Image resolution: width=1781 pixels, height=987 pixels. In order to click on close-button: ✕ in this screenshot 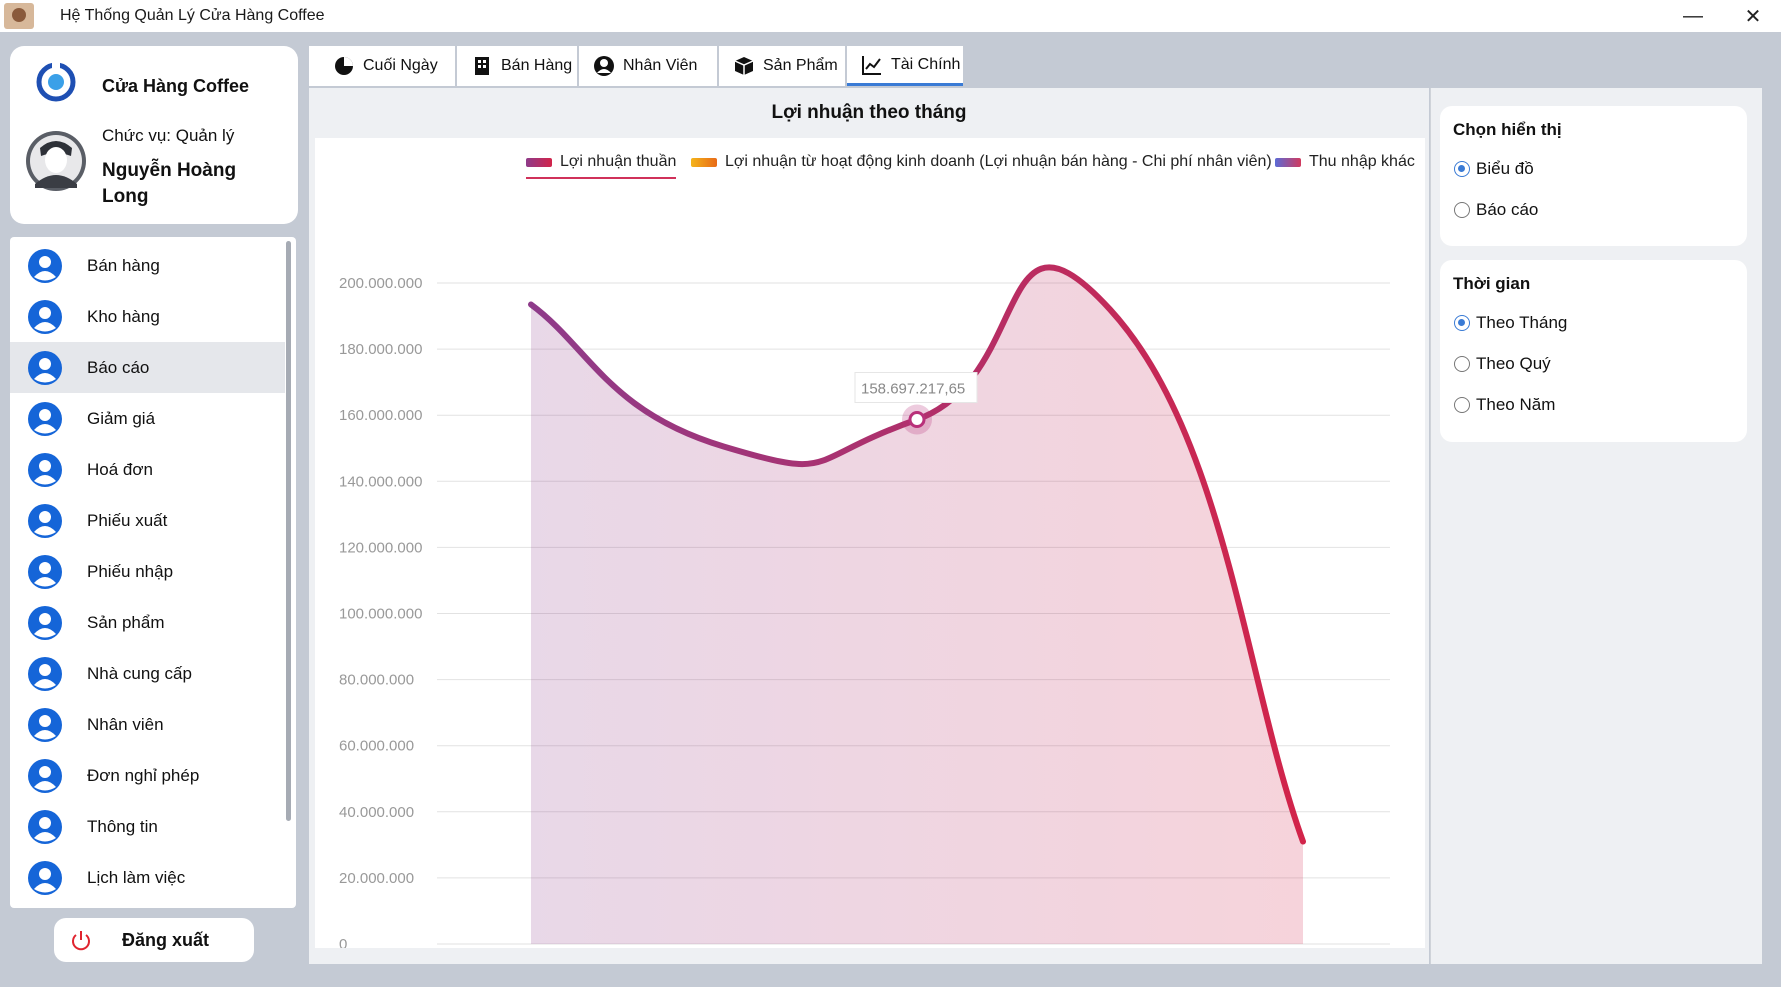, I will do `click(1753, 16)`.